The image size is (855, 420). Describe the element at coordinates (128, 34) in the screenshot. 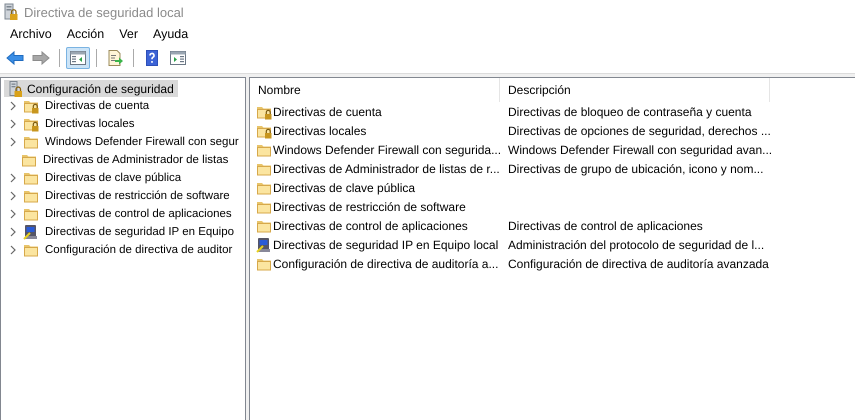

I see `menu-item: Ver` at that location.